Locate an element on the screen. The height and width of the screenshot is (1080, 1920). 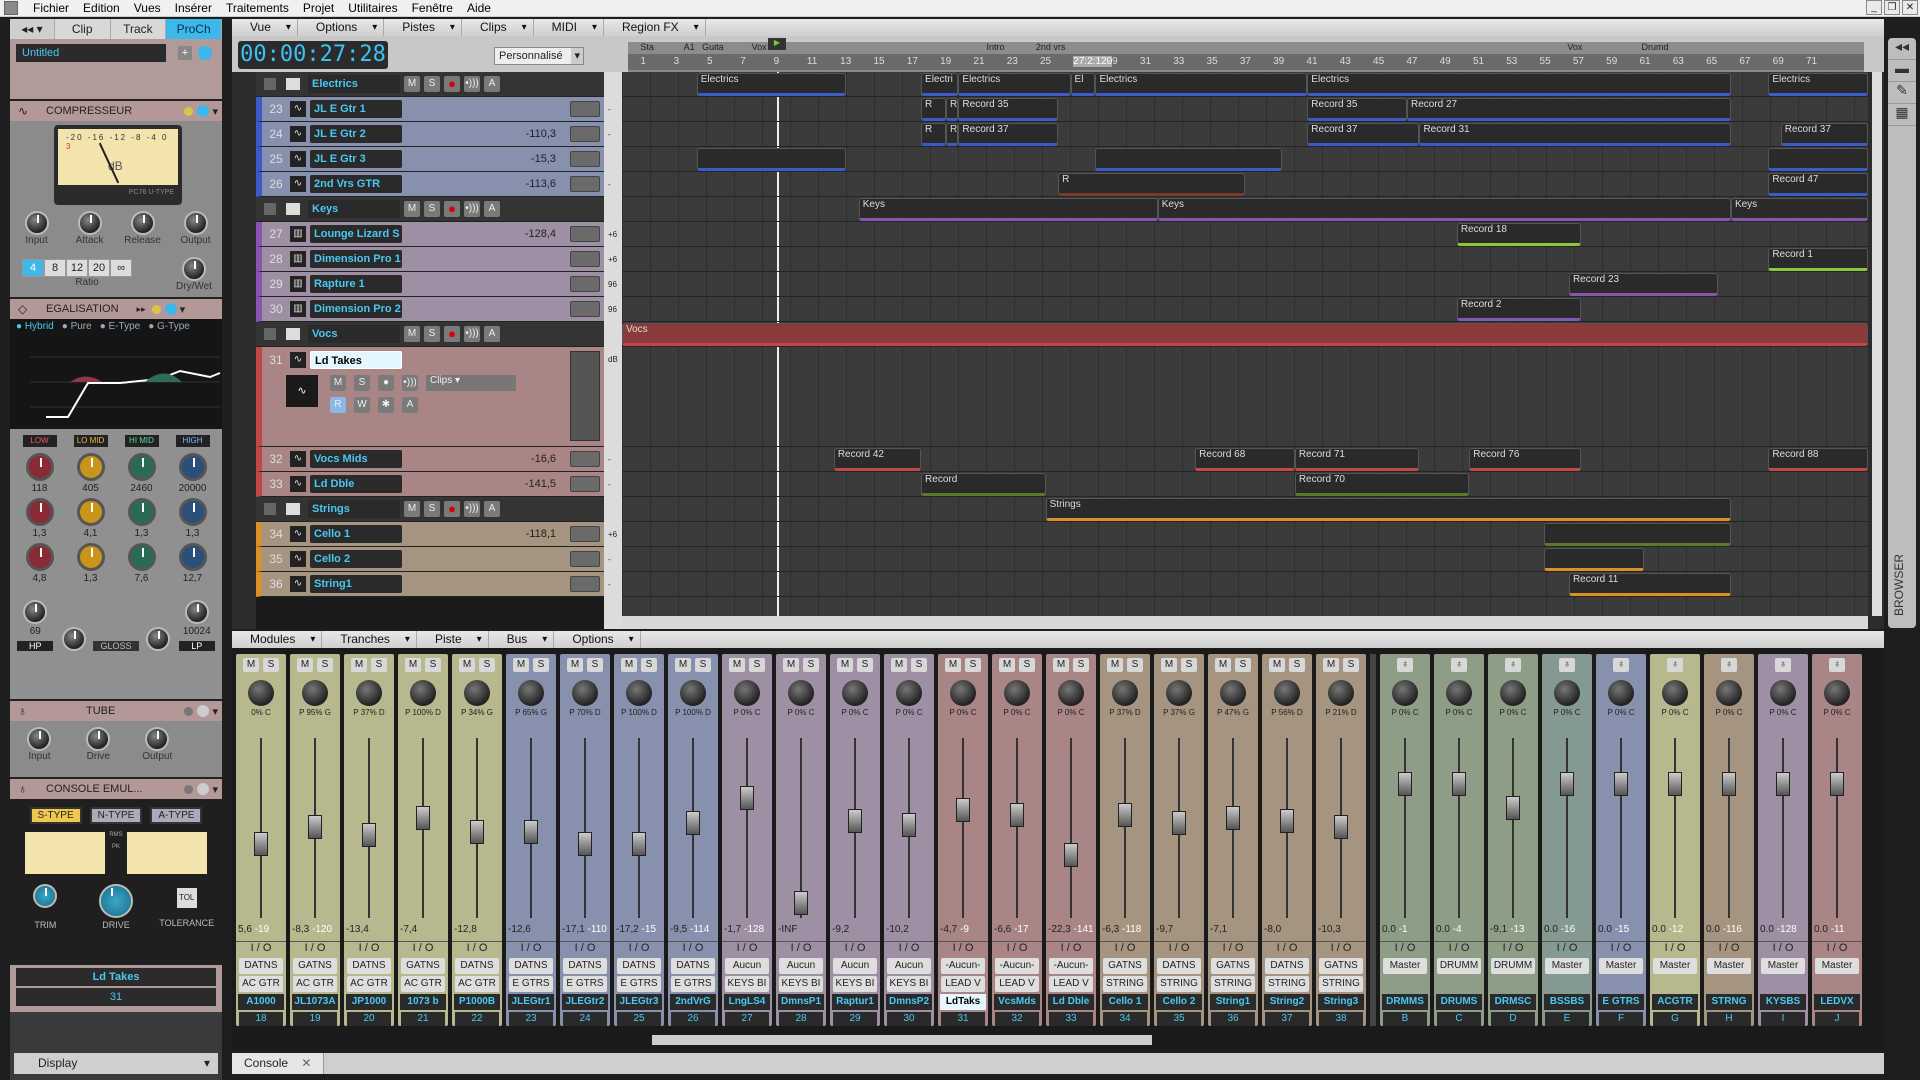
eq-led is located at coordinates (156, 309).